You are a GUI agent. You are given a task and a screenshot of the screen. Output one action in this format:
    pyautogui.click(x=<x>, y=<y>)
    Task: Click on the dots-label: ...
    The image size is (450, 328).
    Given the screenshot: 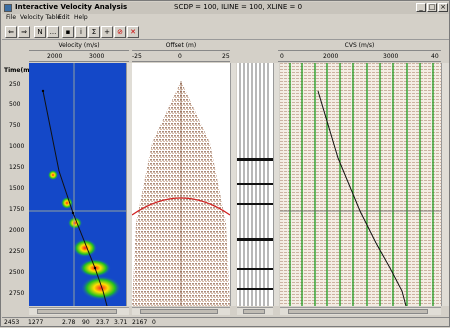 What is the action you would take?
    pyautogui.click(x=53, y=32)
    